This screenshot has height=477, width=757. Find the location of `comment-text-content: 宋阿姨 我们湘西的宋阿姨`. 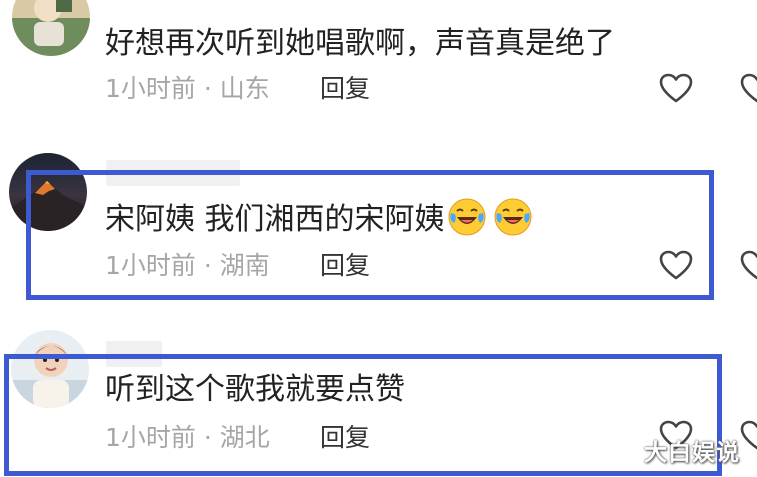

comment-text-content: 宋阿姨 我们湘西的宋阿姨 is located at coordinates (275, 219).